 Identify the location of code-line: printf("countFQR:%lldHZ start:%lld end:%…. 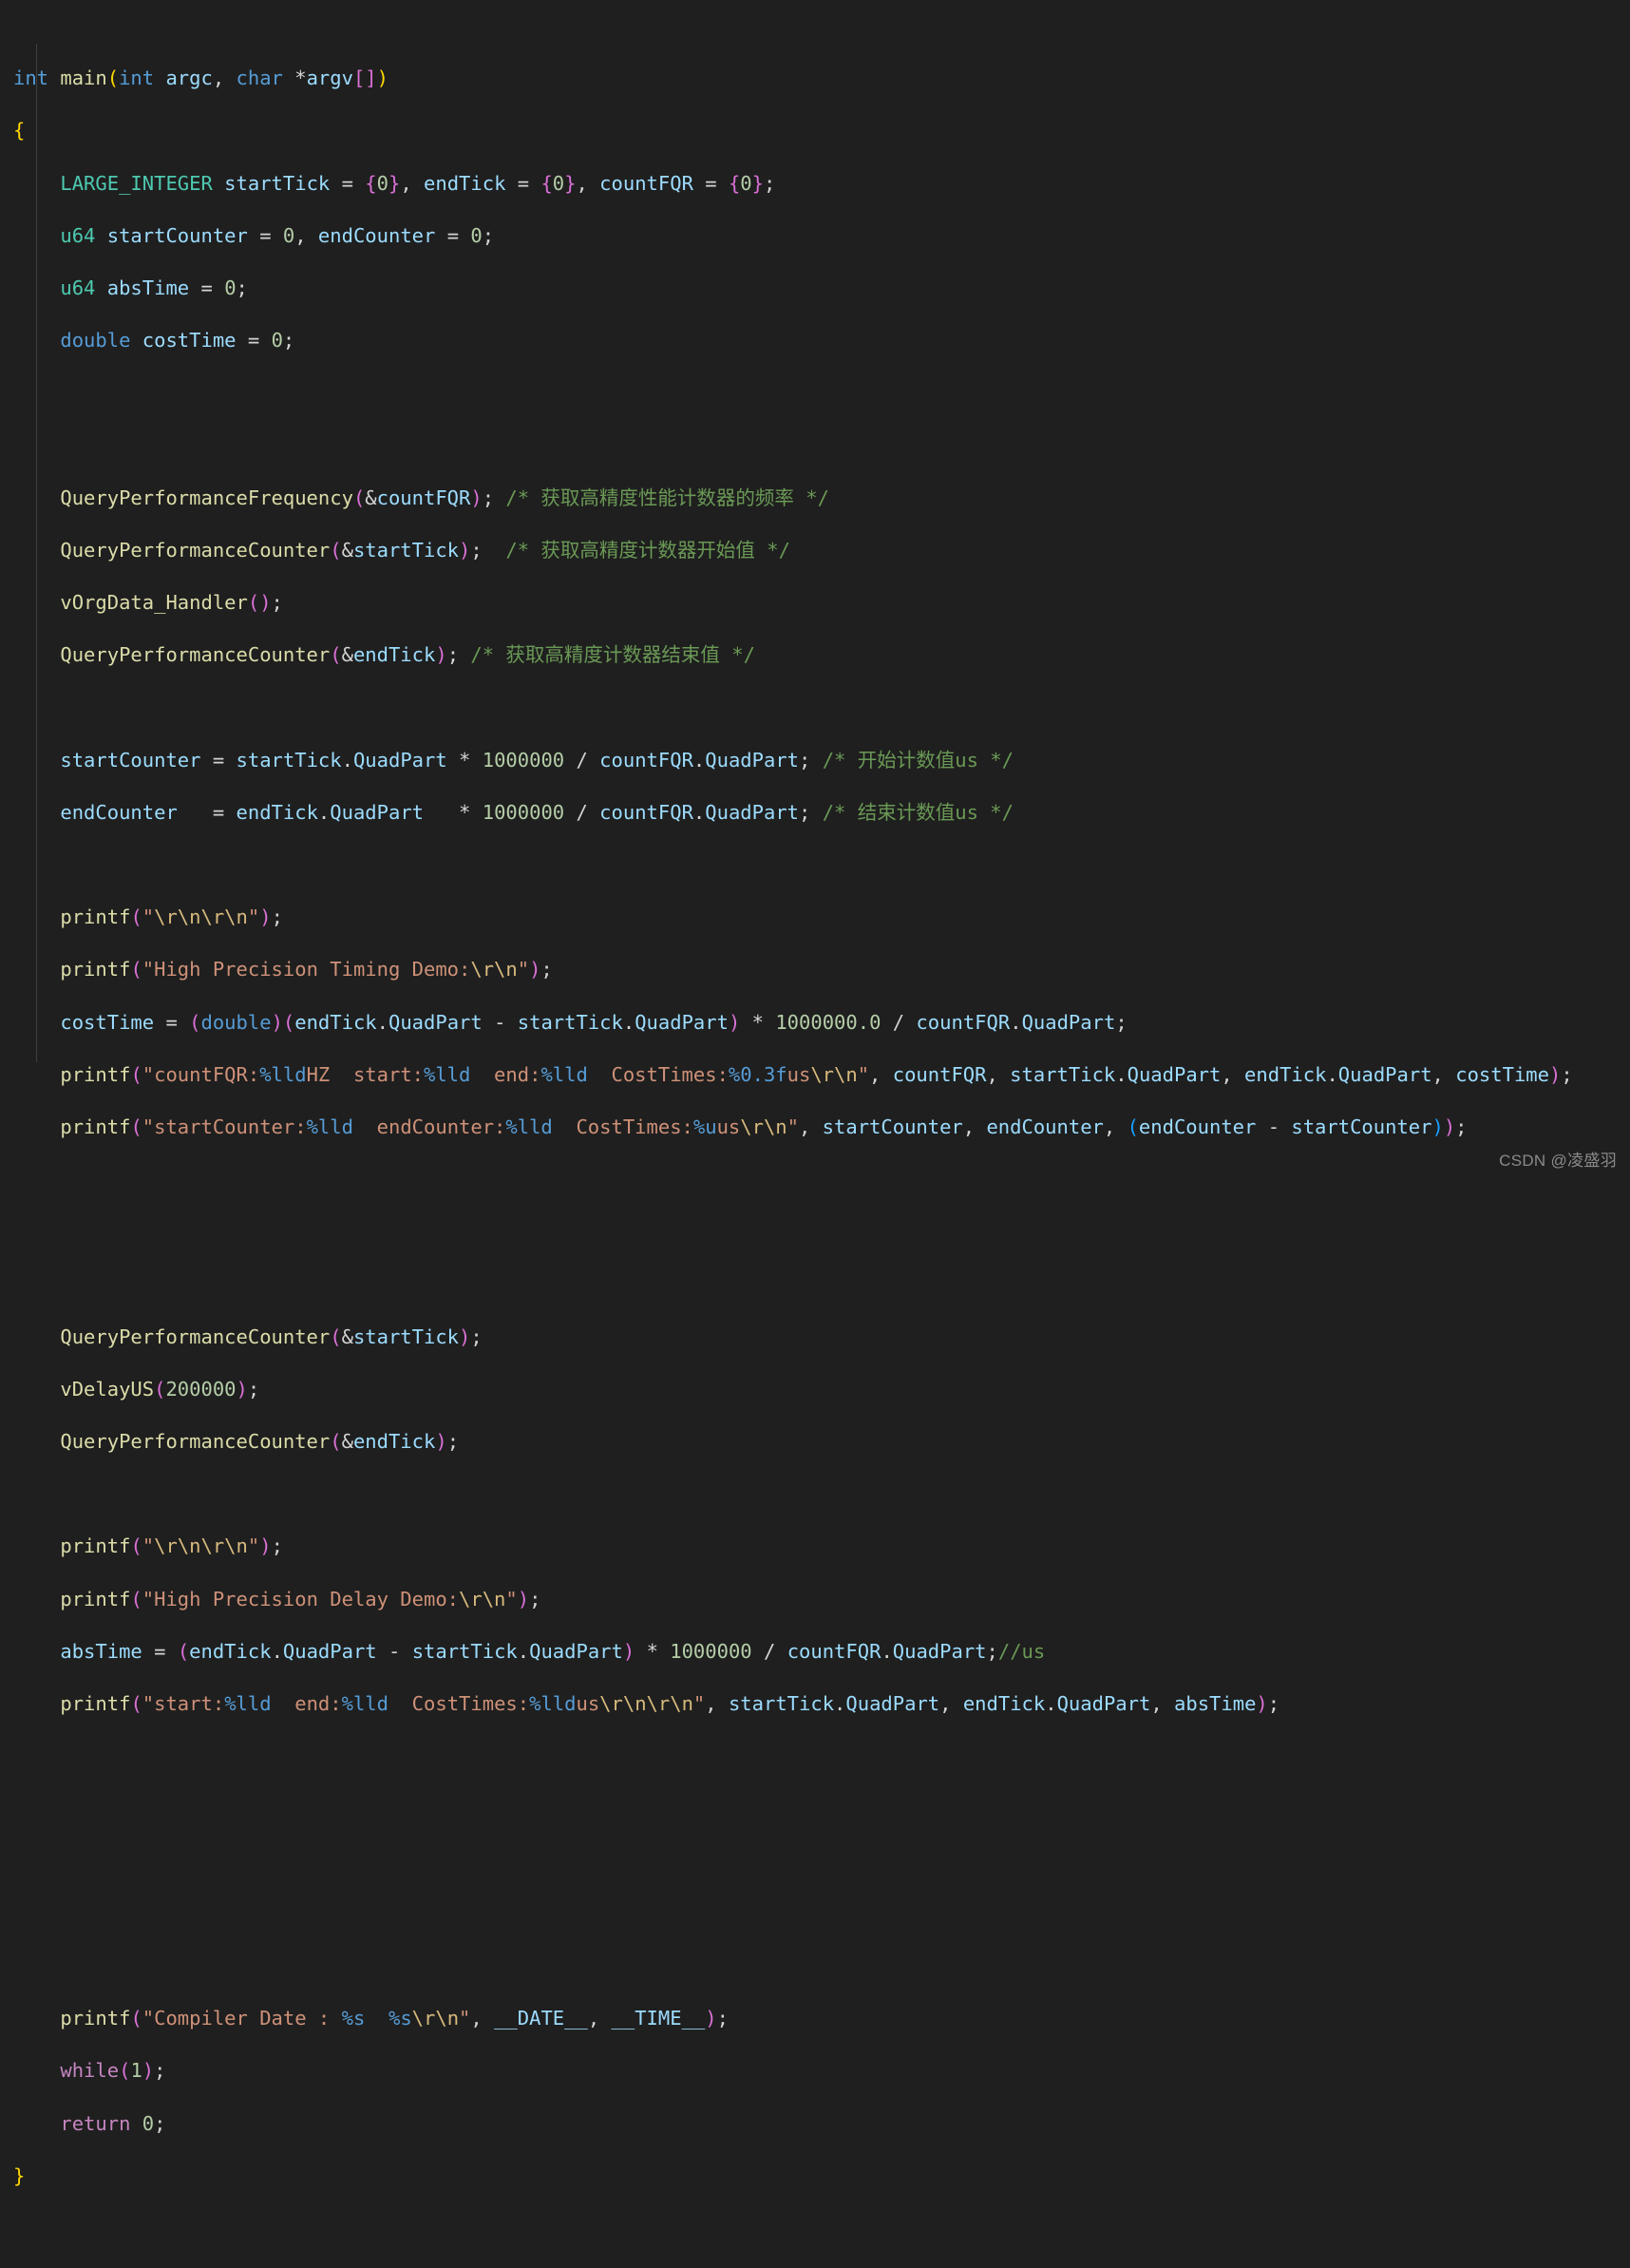
(816, 1074).